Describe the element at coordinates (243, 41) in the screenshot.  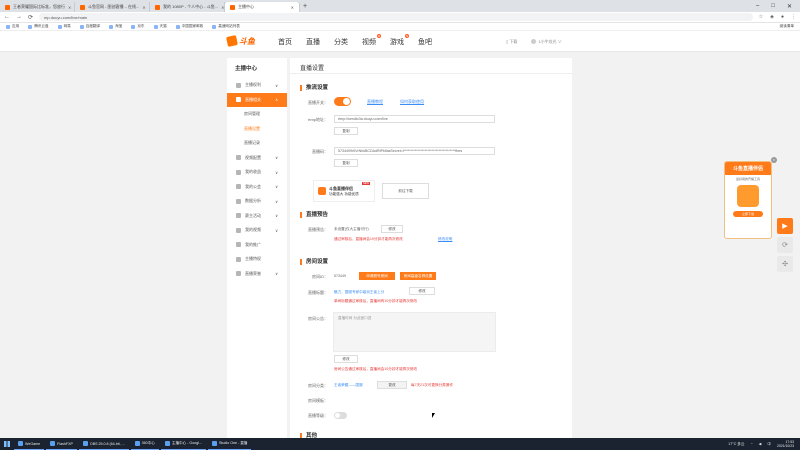
I see `douyu-logo: 斗鱼` at that location.